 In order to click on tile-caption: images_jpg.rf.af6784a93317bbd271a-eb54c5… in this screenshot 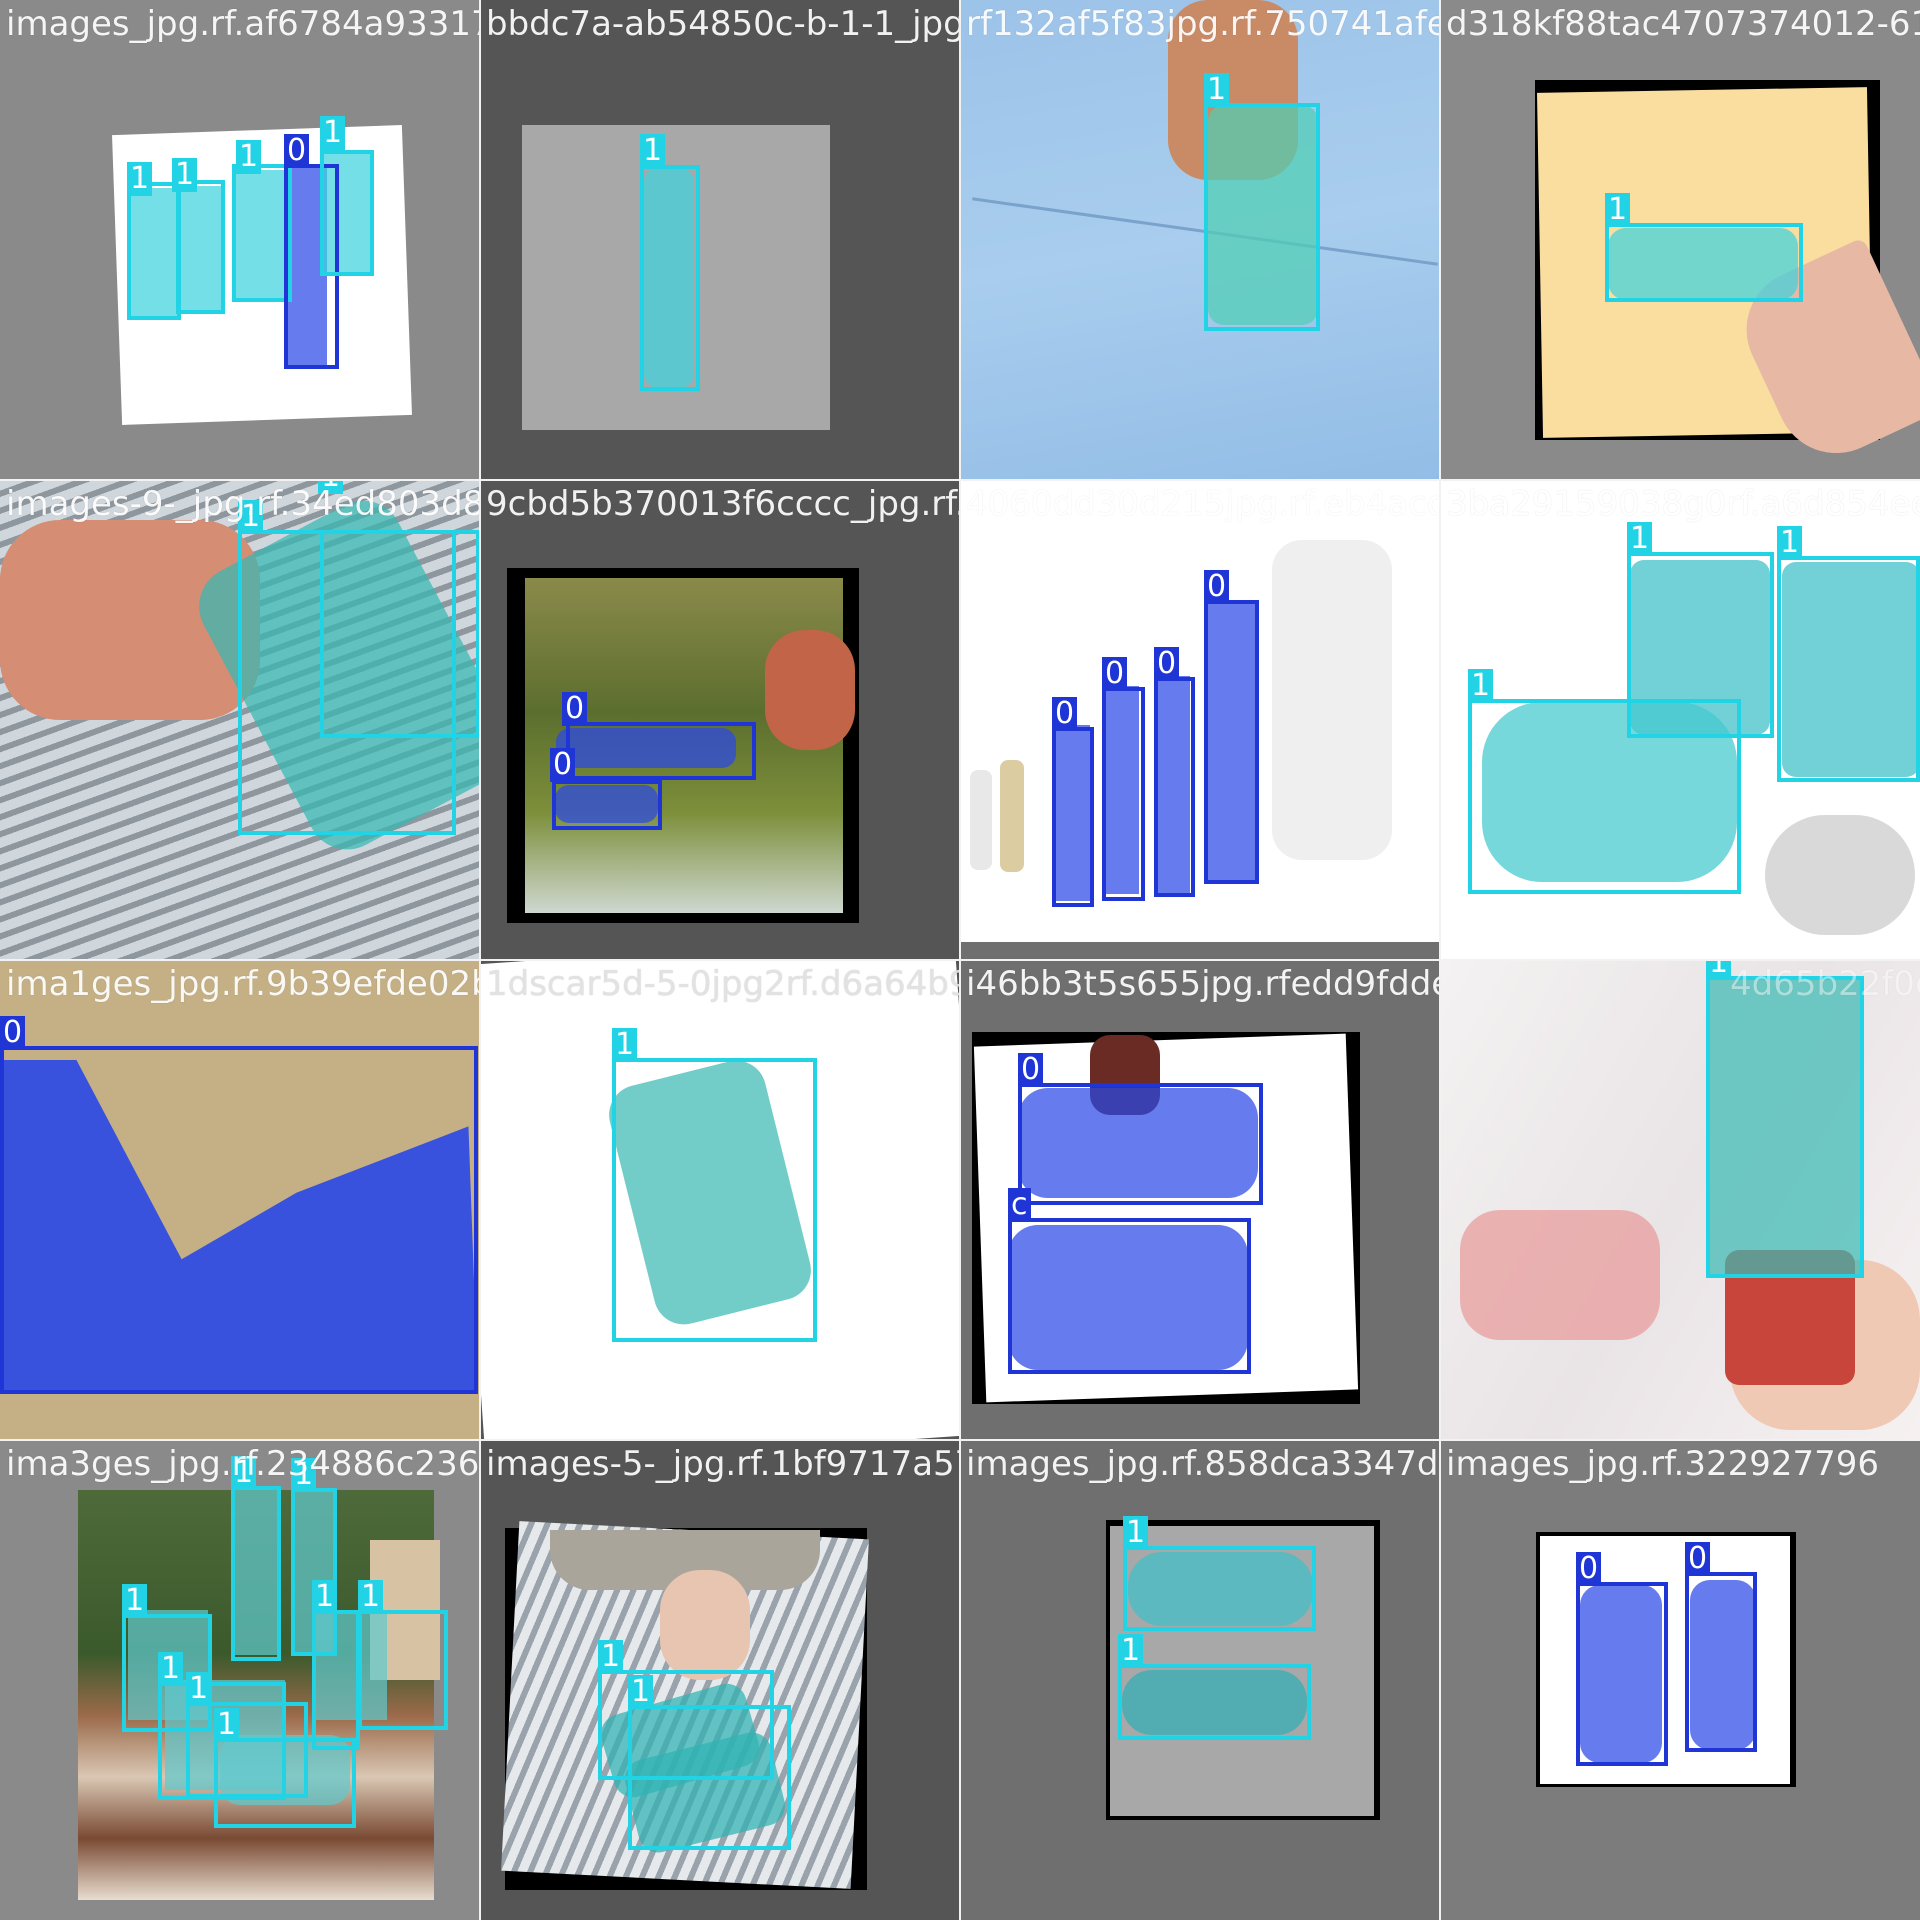, I will do `click(243, 24)`.